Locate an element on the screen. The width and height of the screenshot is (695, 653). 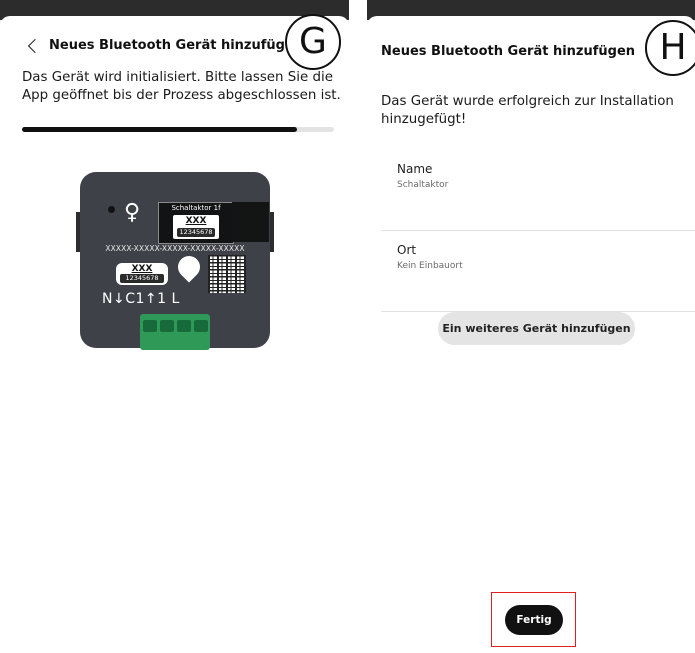
step-badge-h: H is located at coordinates (670, 48).